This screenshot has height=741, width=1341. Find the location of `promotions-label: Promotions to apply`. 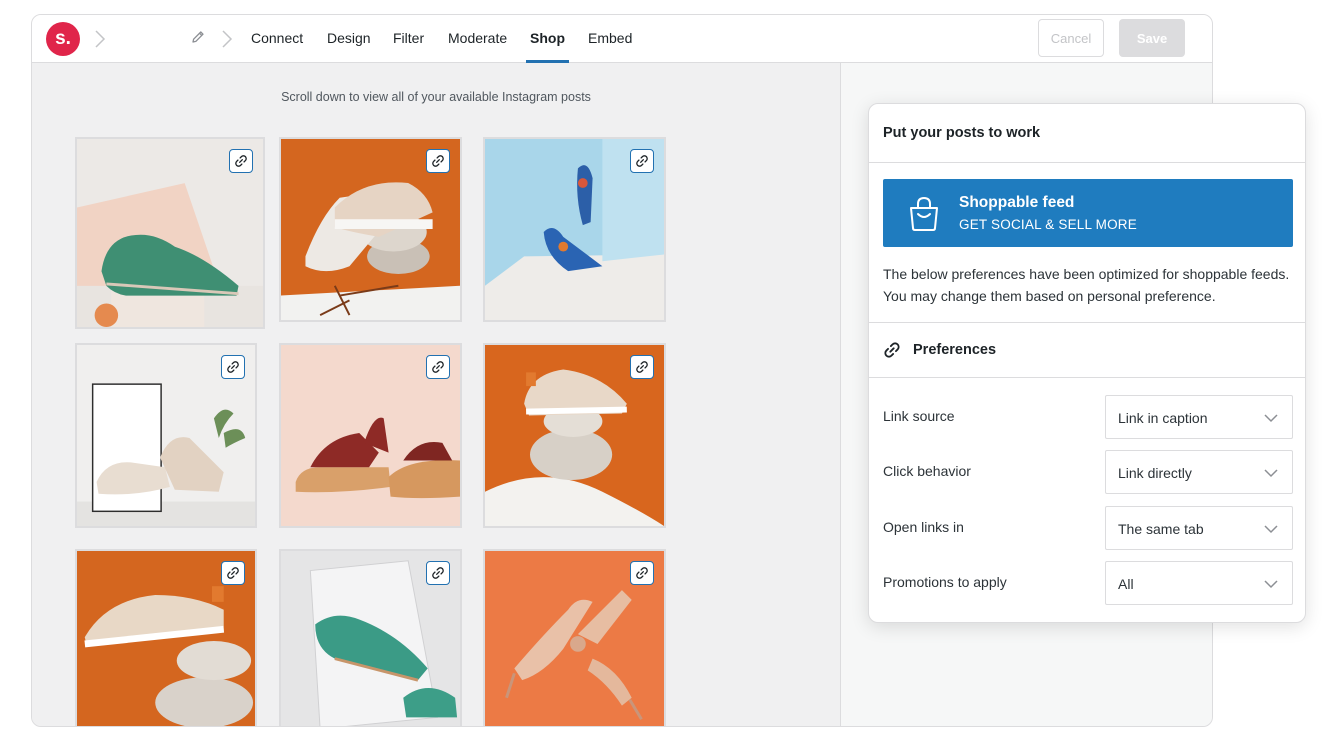

promotions-label: Promotions to apply is located at coordinates (945, 582).